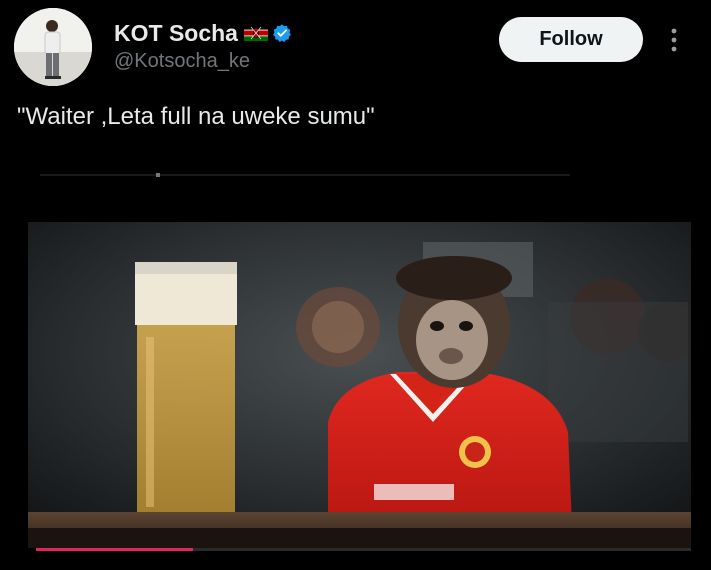 The height and width of the screenshot is (570, 711). I want to click on avatar-image, so click(53, 47).